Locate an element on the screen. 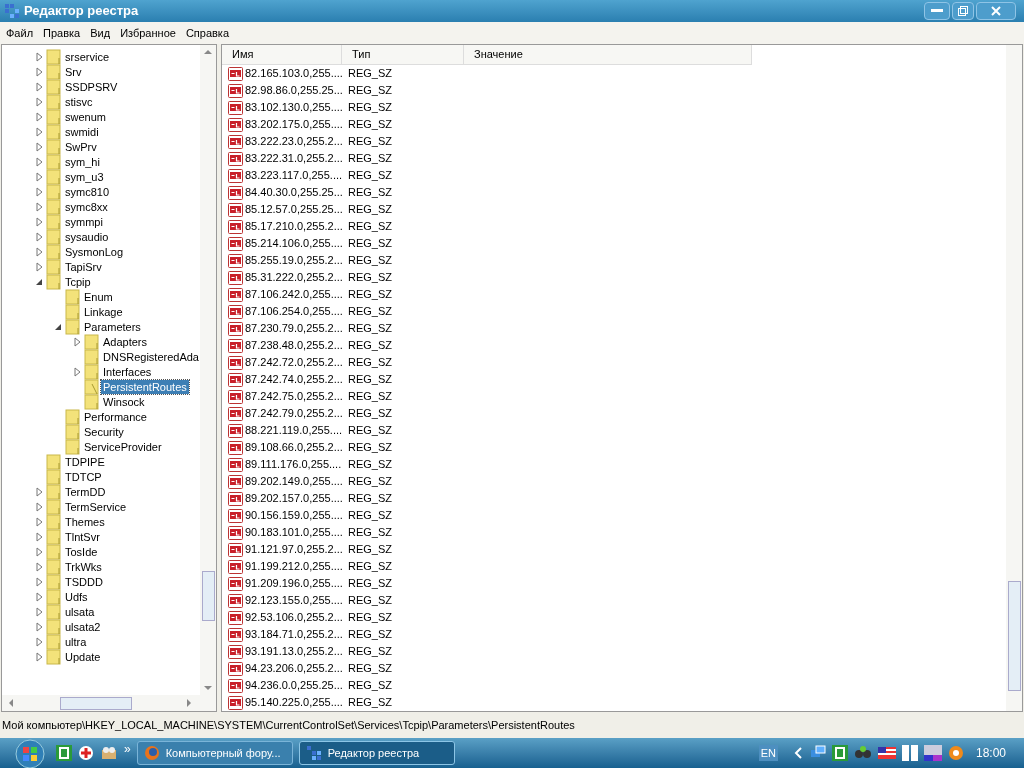 The height and width of the screenshot is (768, 1024). tree-item: symmpi is located at coordinates (84, 221).